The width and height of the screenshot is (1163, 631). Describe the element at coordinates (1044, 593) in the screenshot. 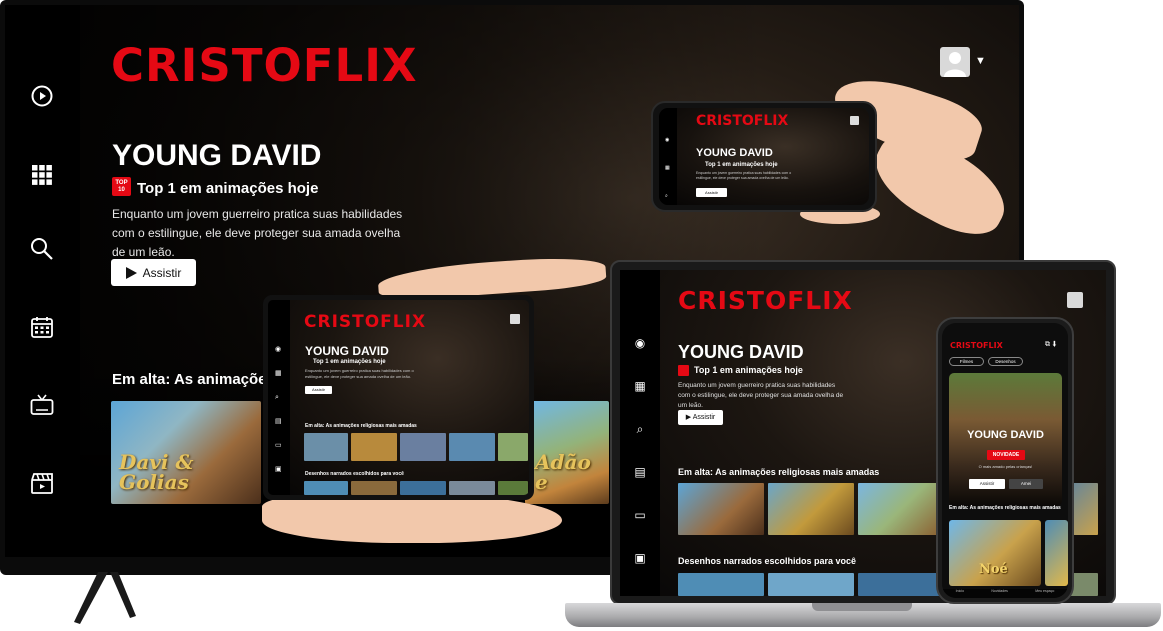

I see `nav-meu-espaco: Meu espaço` at that location.